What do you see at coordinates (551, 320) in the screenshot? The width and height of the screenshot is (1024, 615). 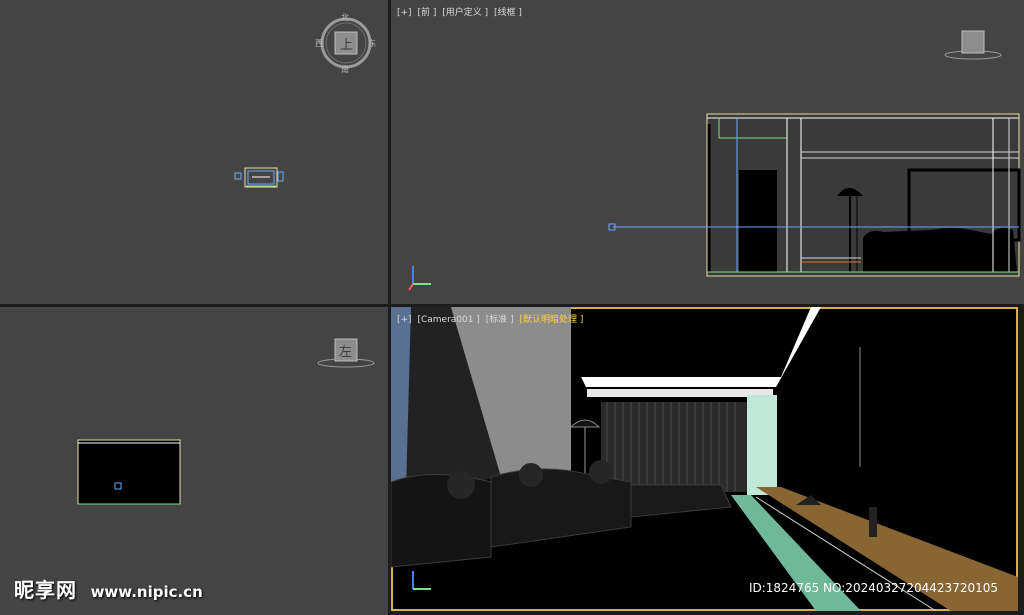 I see `viewport-shading-label: [默认明暗处理 ]` at bounding box center [551, 320].